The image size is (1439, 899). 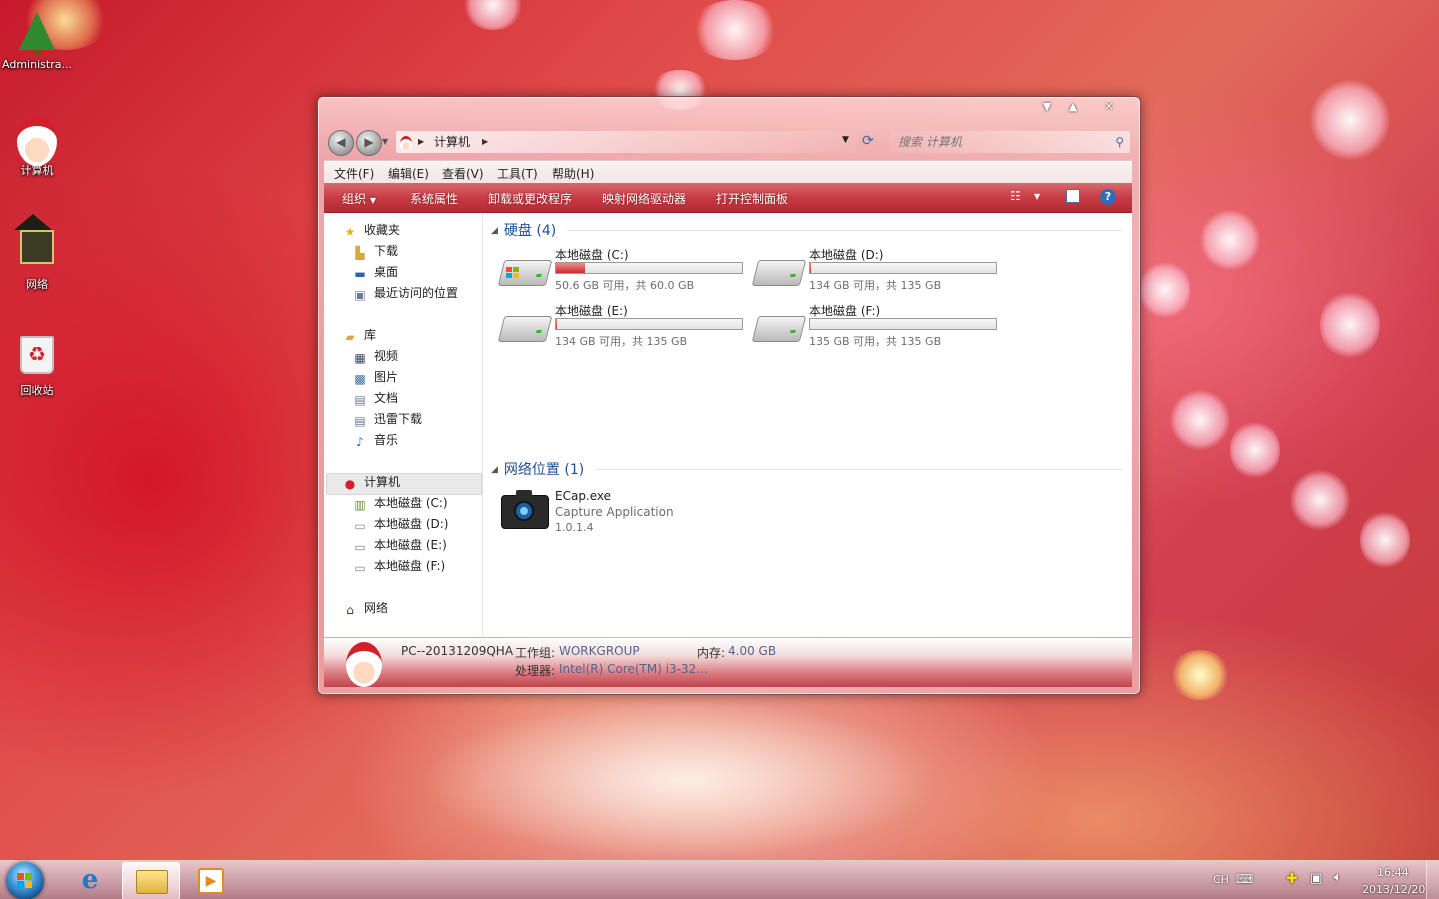 I want to click on address-dropdown-icon: ▼, so click(x=845, y=140).